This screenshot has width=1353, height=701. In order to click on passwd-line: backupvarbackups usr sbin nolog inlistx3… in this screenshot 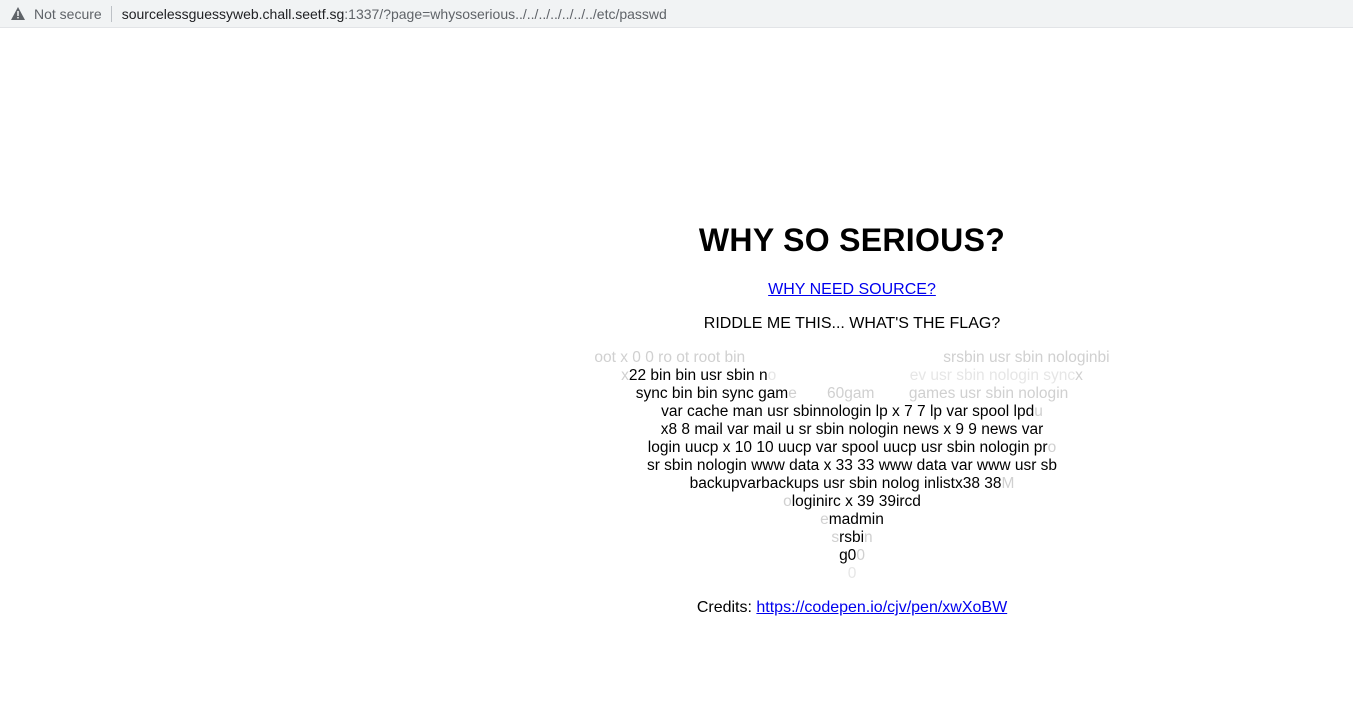, I will do `click(852, 483)`.